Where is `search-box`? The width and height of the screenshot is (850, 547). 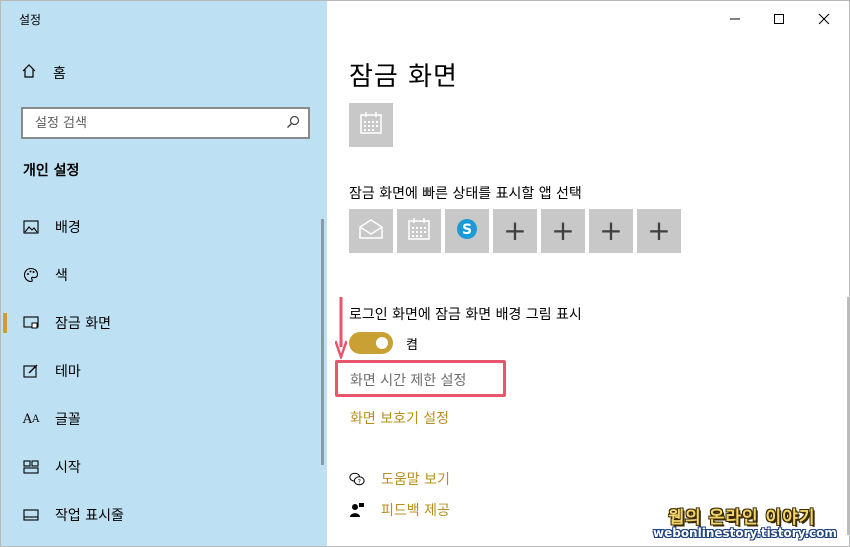 search-box is located at coordinates (165, 123).